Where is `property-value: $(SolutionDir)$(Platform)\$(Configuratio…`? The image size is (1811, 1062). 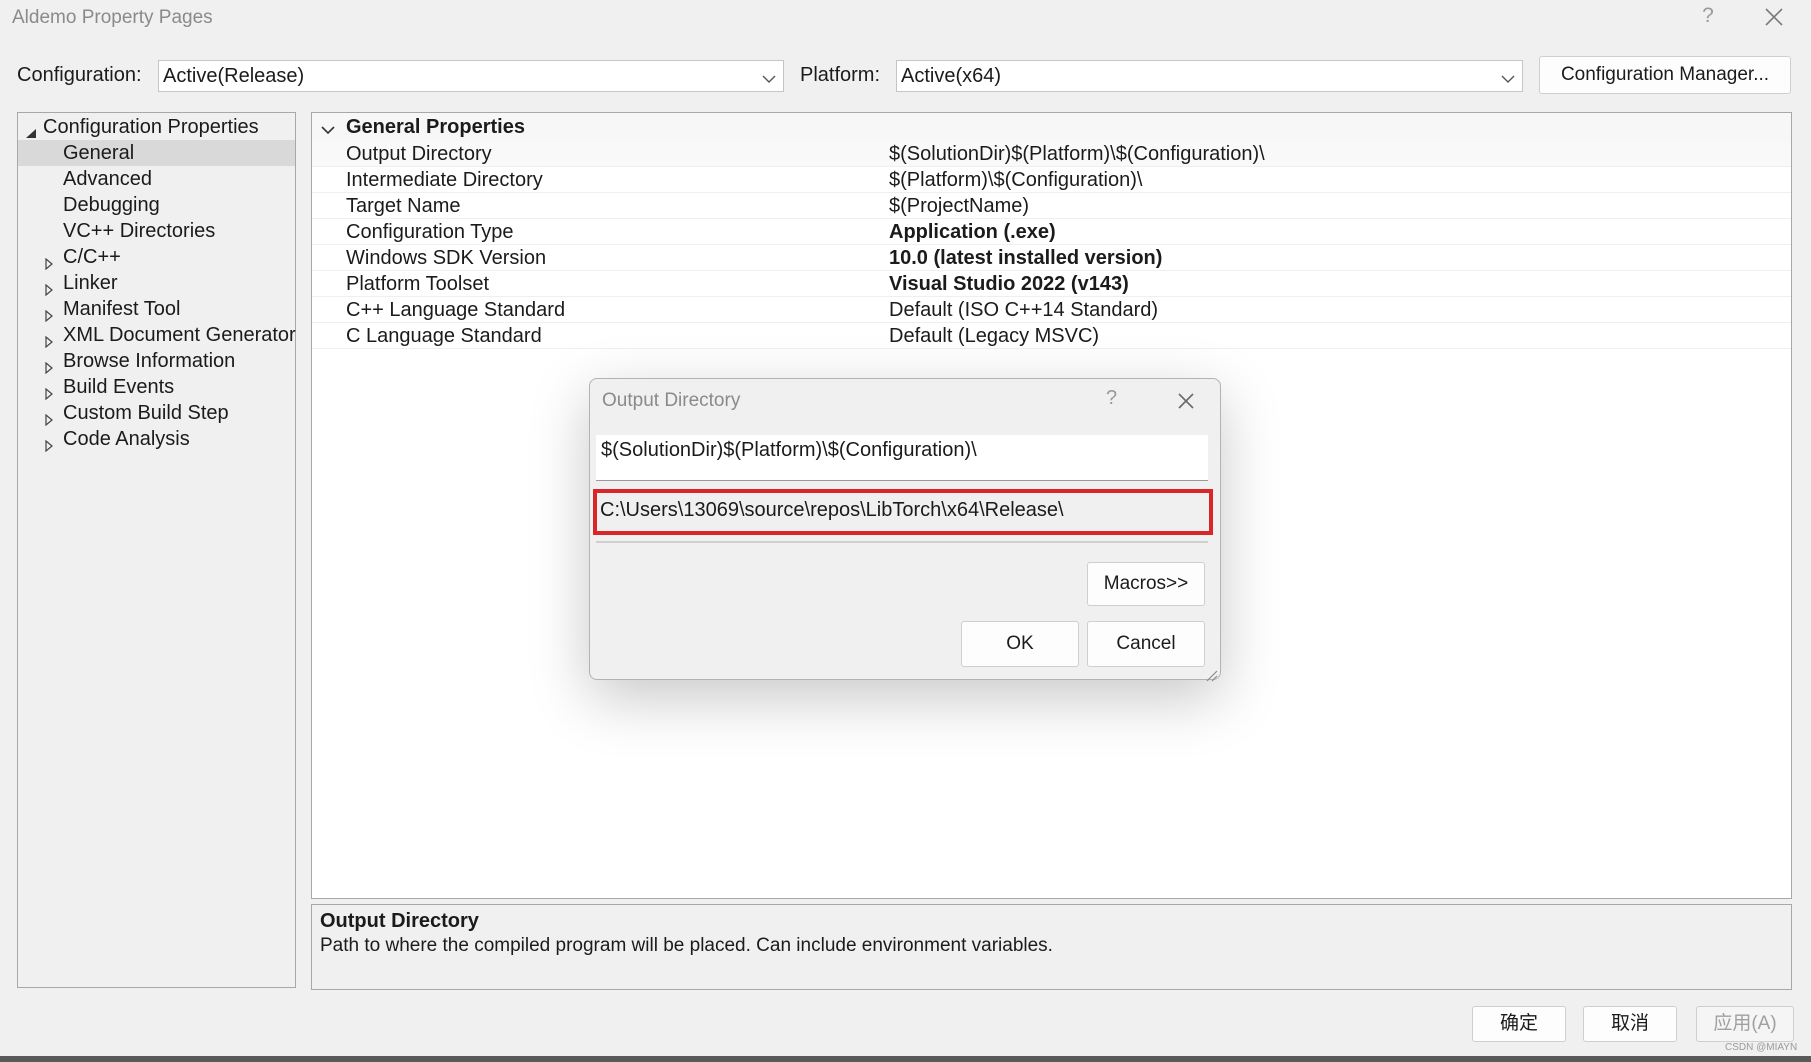 property-value: $(SolutionDir)$(Platform)\$(Configuratio… is located at coordinates (1077, 154).